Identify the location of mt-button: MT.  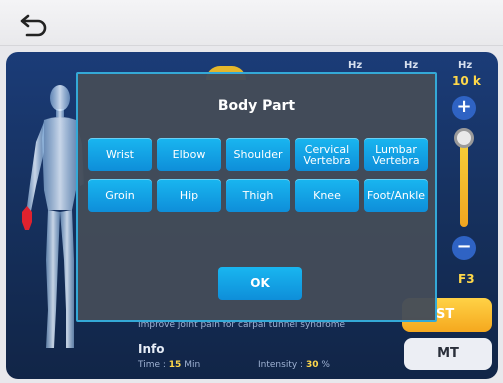
(448, 354).